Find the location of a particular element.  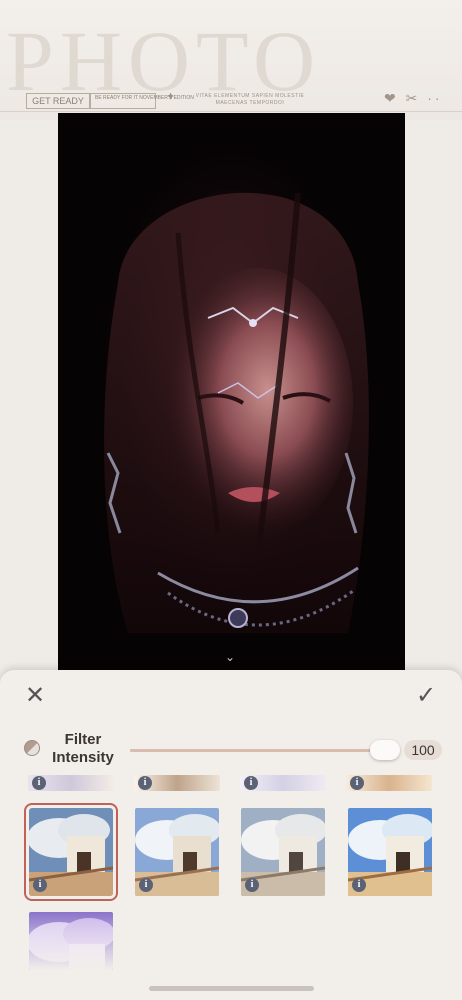

sparkle-icon: ✦ is located at coordinates (171, 97).